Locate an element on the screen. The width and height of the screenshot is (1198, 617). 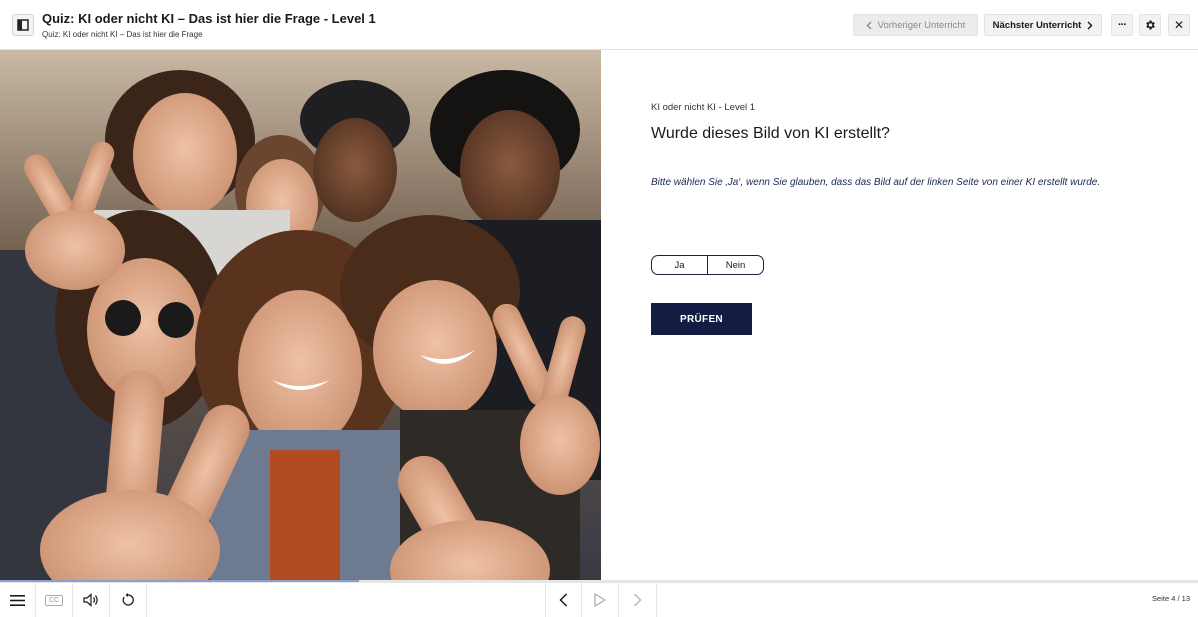
audio-icon is located at coordinates (90, 600).